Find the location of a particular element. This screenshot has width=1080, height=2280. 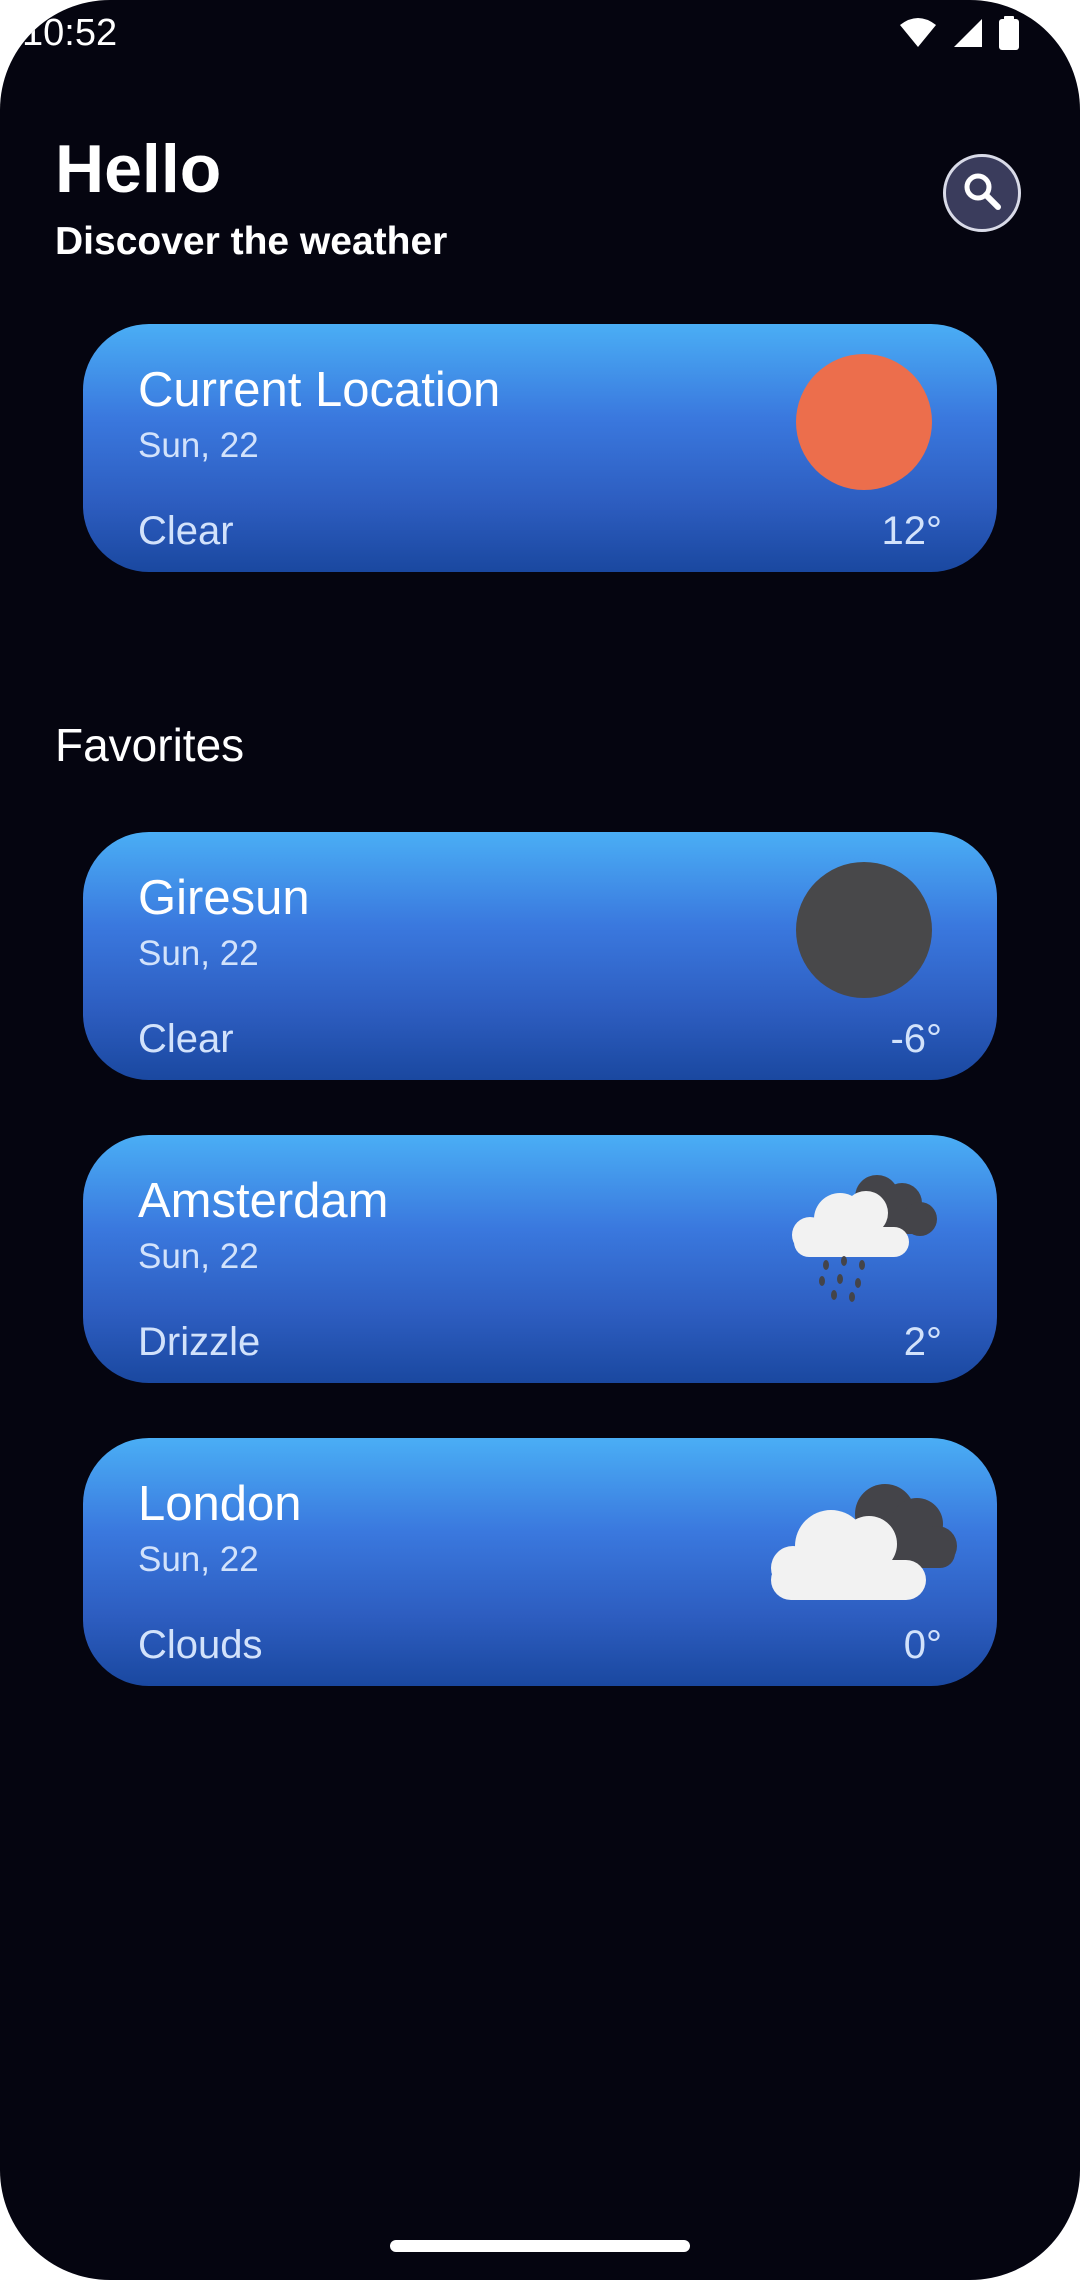

home-indicator is located at coordinates (540, 2246).